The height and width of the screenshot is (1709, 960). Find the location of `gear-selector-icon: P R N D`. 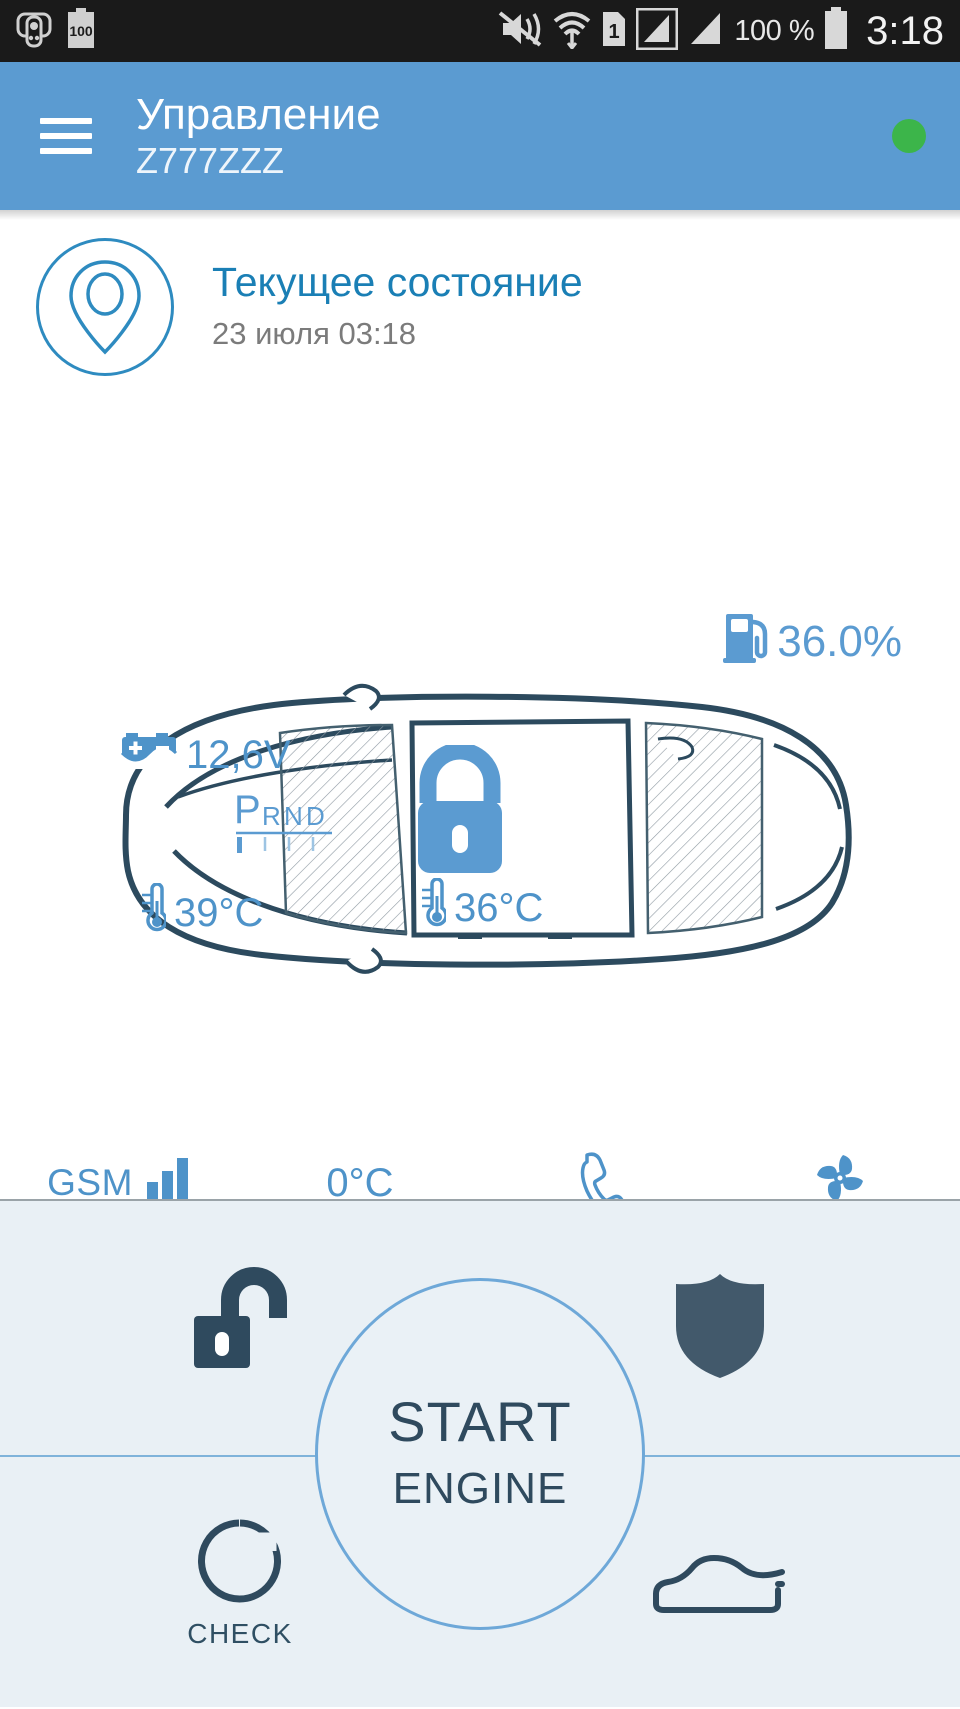

gear-selector-icon: P R N D is located at coordinates (287, 823).